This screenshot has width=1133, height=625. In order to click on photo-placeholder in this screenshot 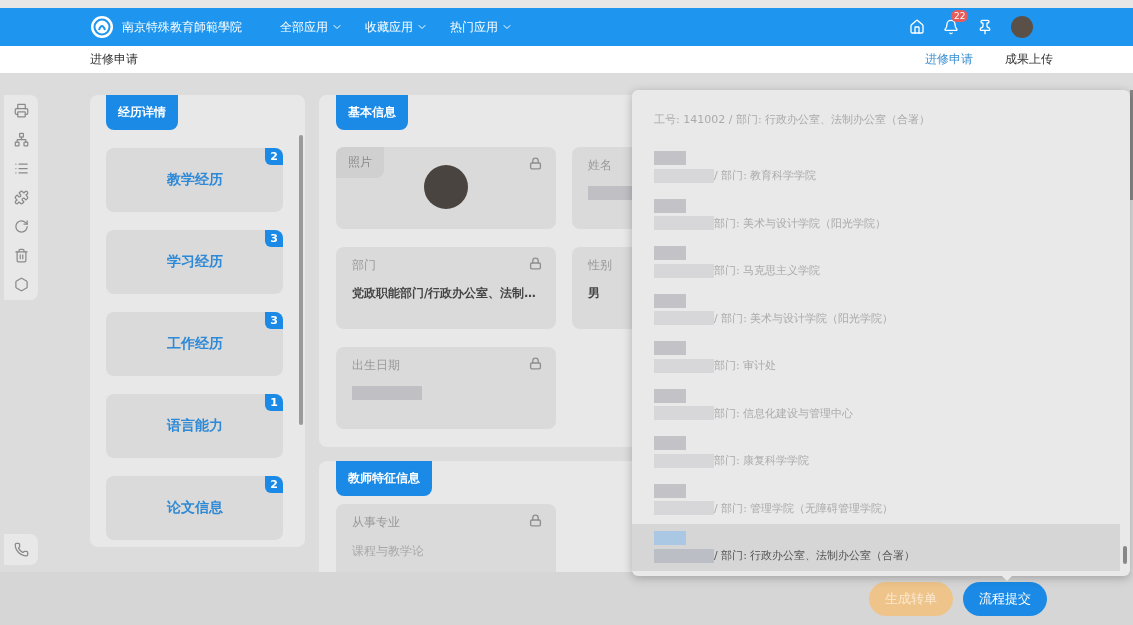, I will do `click(446, 187)`.